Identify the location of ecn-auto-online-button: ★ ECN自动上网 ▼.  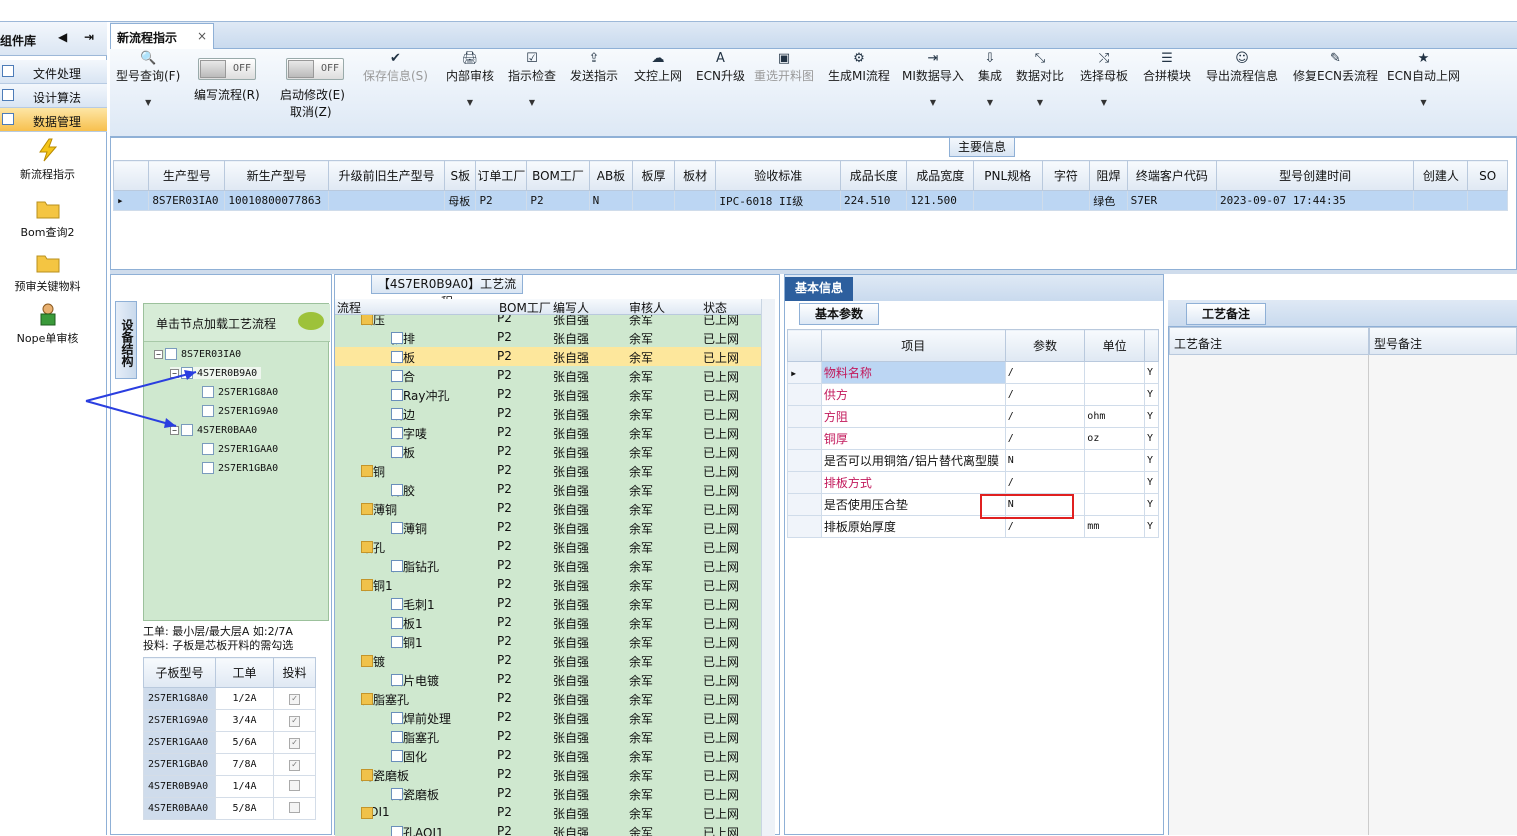
(1423, 79).